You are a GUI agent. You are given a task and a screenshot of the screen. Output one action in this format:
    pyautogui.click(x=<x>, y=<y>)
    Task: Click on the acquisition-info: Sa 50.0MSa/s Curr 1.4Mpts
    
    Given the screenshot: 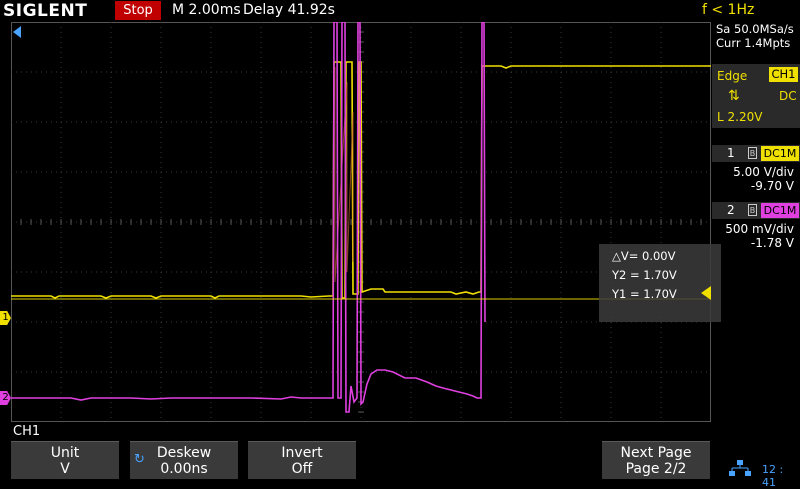 What is the action you would take?
    pyautogui.click(x=758, y=36)
    